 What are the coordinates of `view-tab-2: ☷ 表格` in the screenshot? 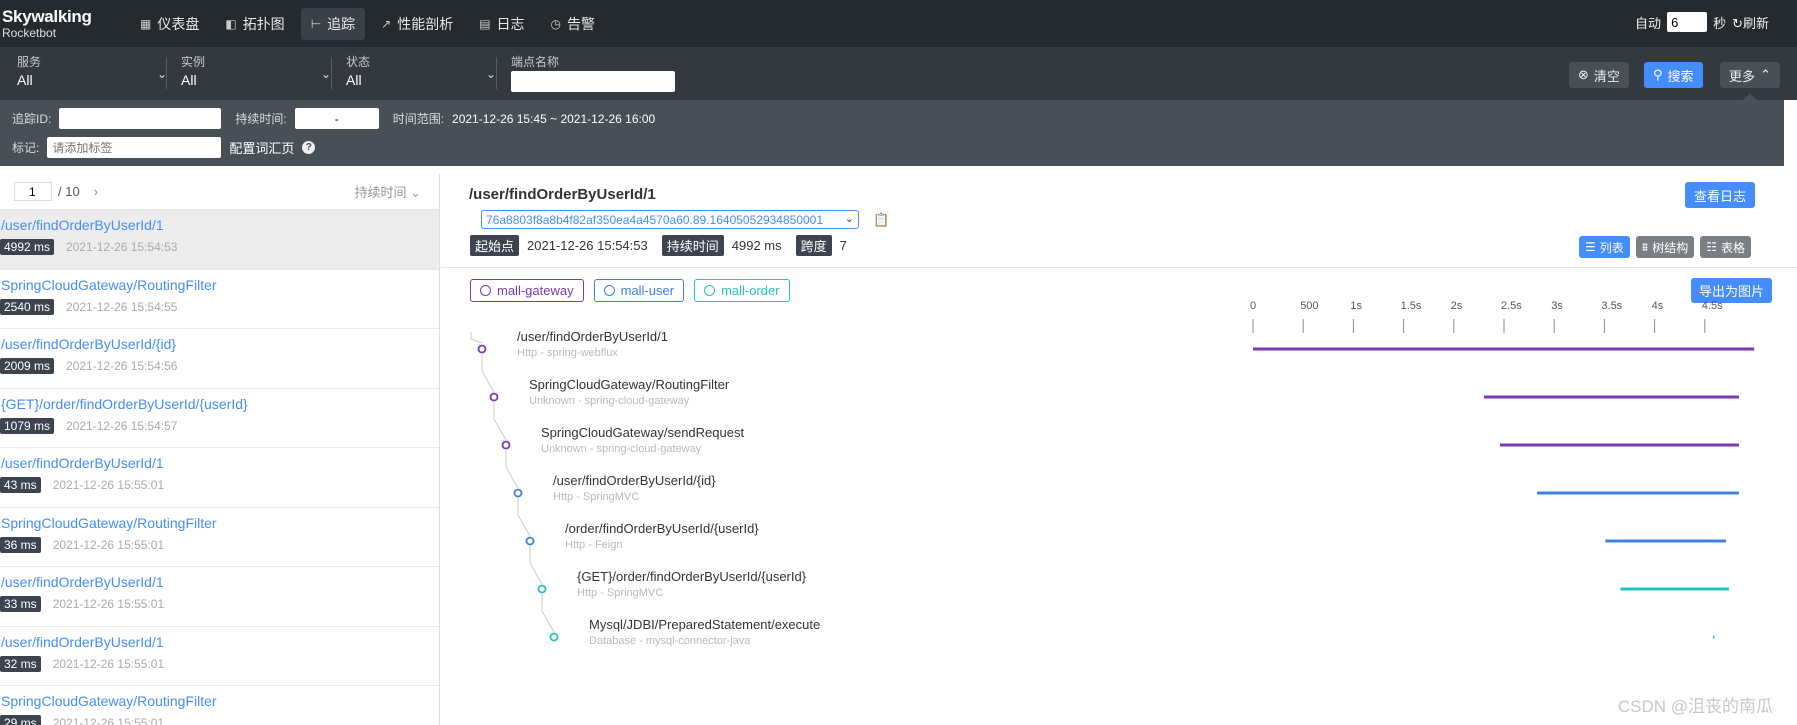 It's located at (1725, 247).